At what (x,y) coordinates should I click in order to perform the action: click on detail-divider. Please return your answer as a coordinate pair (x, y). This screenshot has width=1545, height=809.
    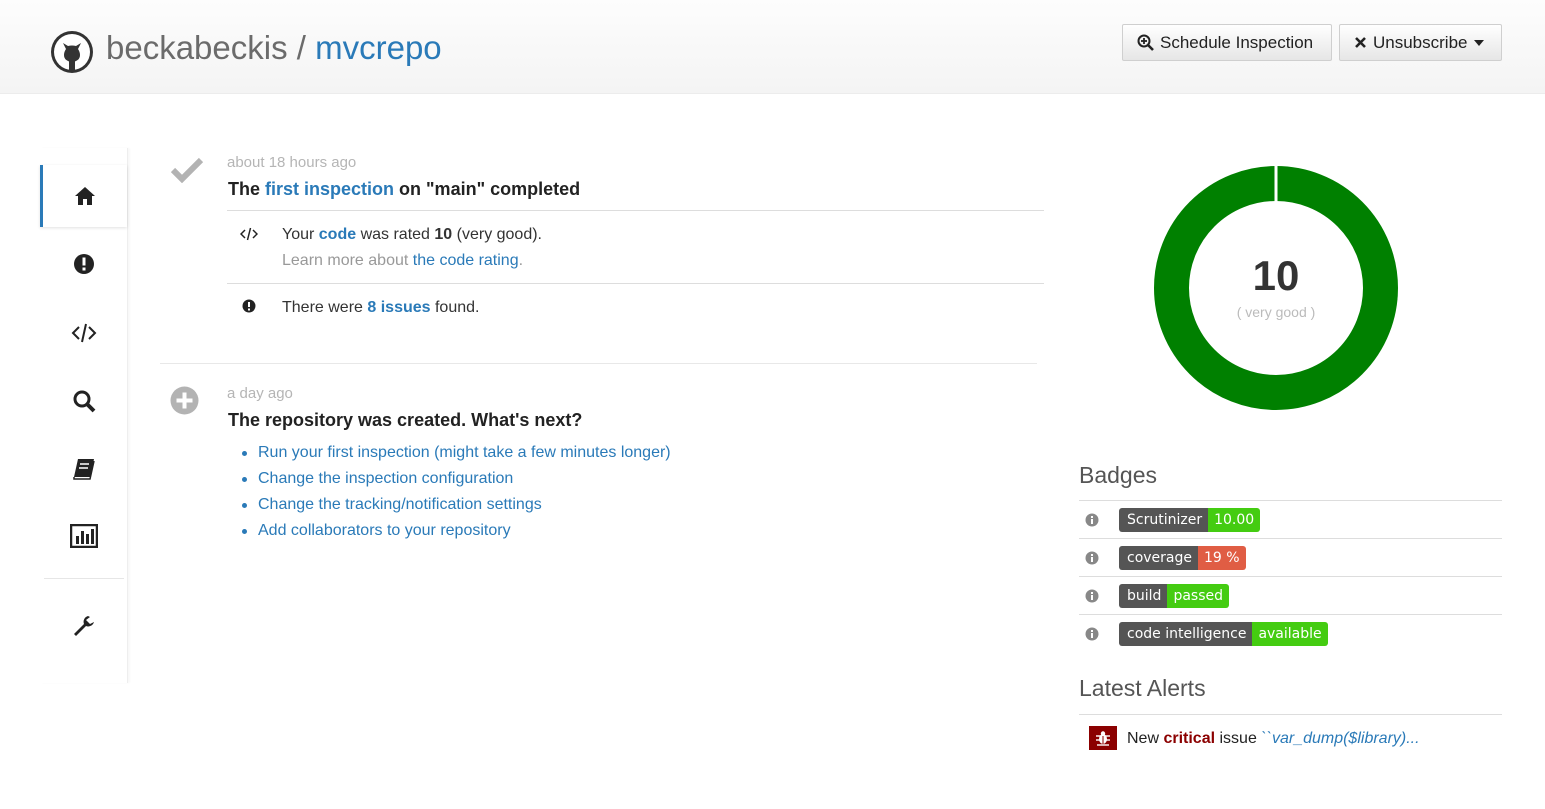
    Looking at the image, I should click on (635, 283).